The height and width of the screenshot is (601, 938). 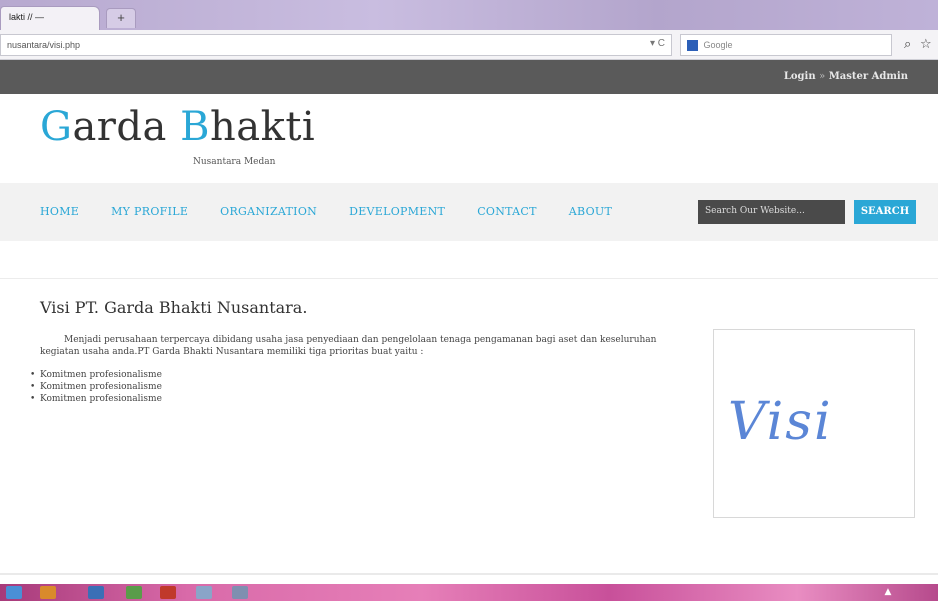 What do you see at coordinates (868, 76) in the screenshot?
I see `user-link: Master Admin` at bounding box center [868, 76].